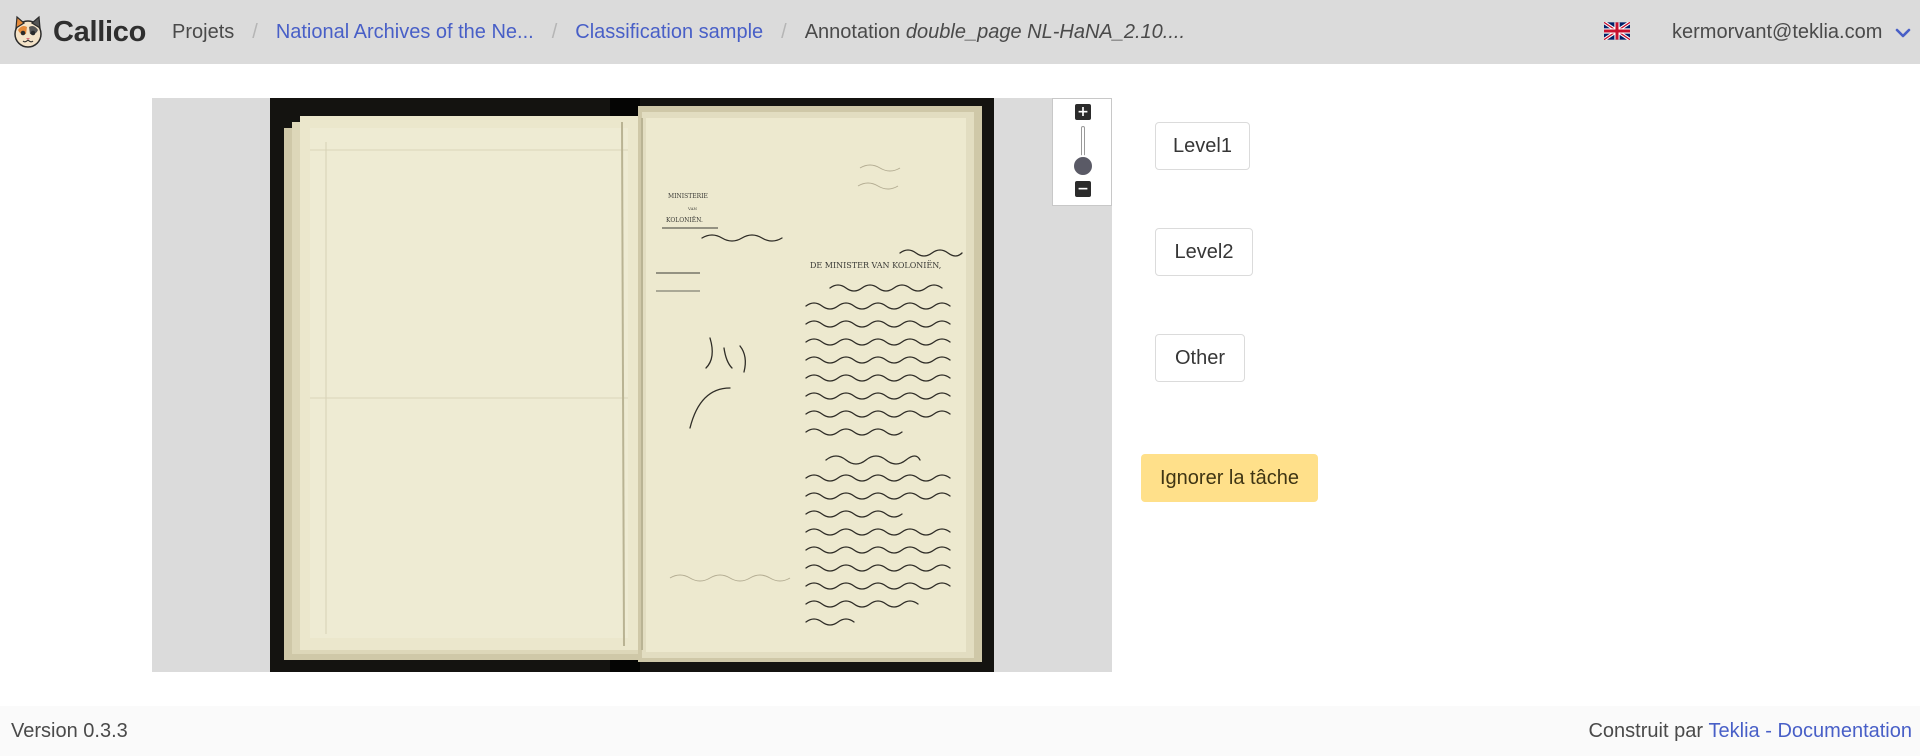 Image resolution: width=1920 pixels, height=756 pixels. Describe the element at coordinates (1777, 31) in the screenshot. I see `user-email: kermorvant@teklia.com` at that location.